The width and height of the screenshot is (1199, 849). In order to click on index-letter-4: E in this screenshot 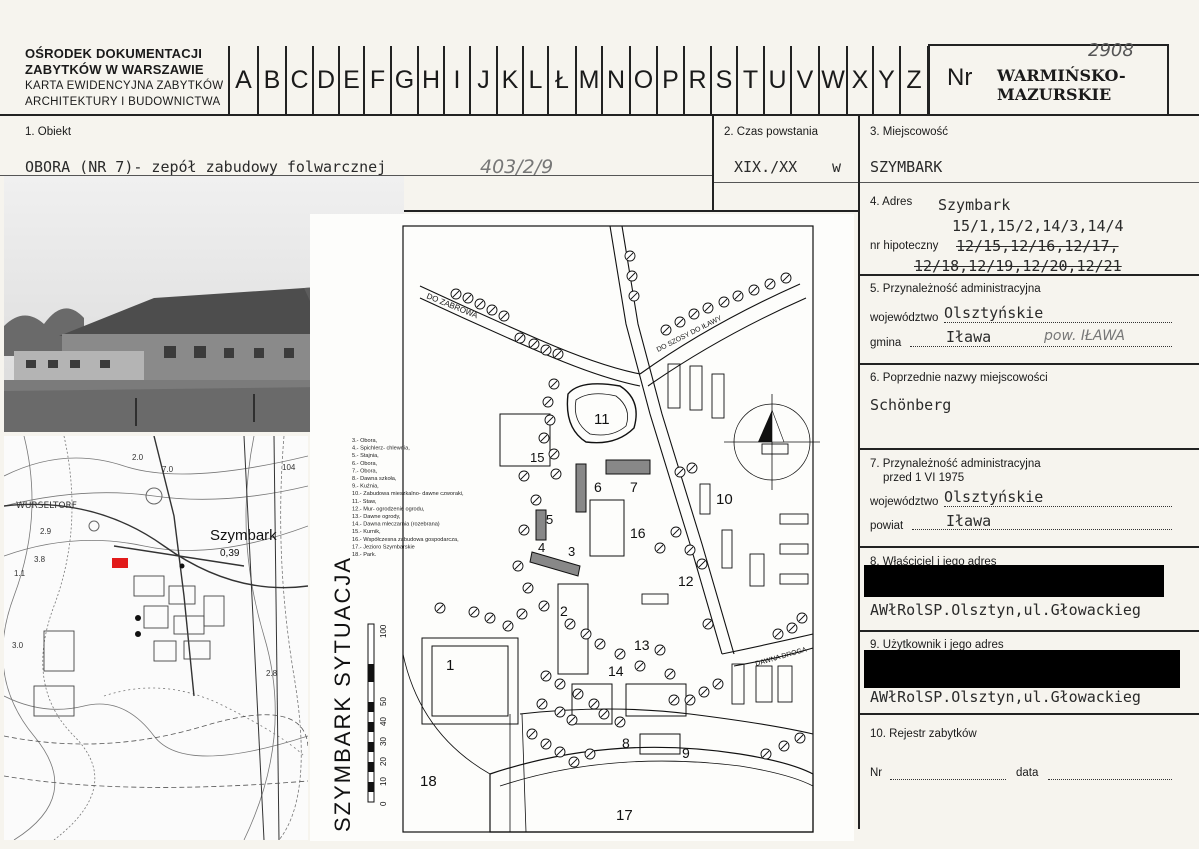, I will do `click(350, 80)`.